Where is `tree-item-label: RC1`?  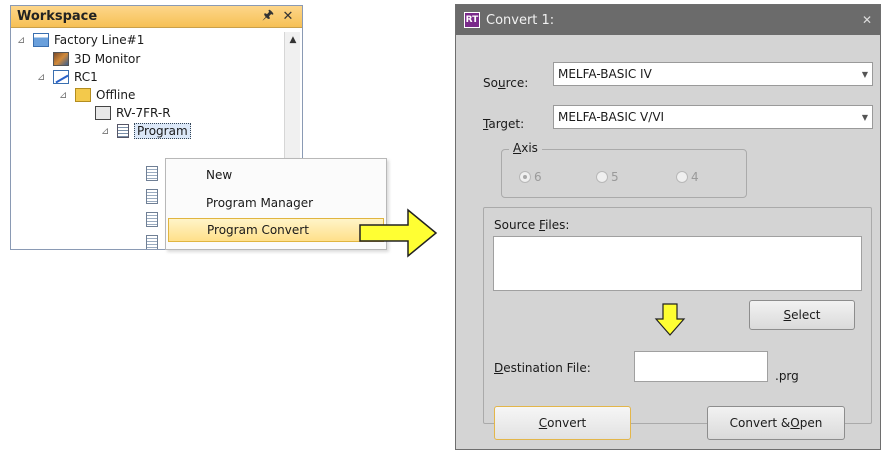 tree-item-label: RC1 is located at coordinates (86, 77).